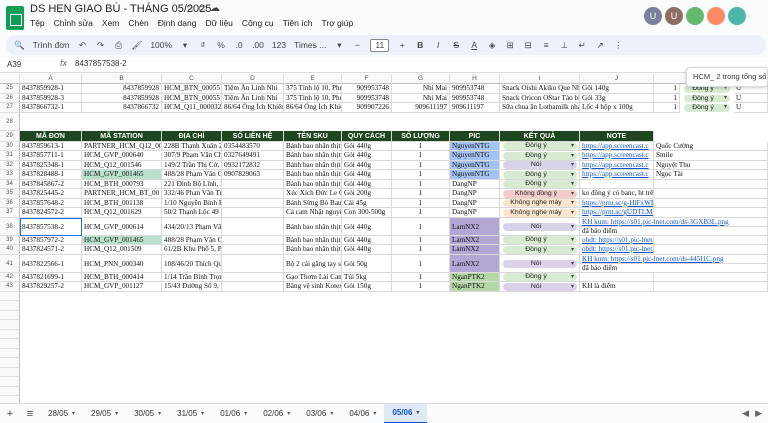 Image resolution: width=768 pixels, height=423 pixels. I want to click on extra-cell, so click(711, 250).